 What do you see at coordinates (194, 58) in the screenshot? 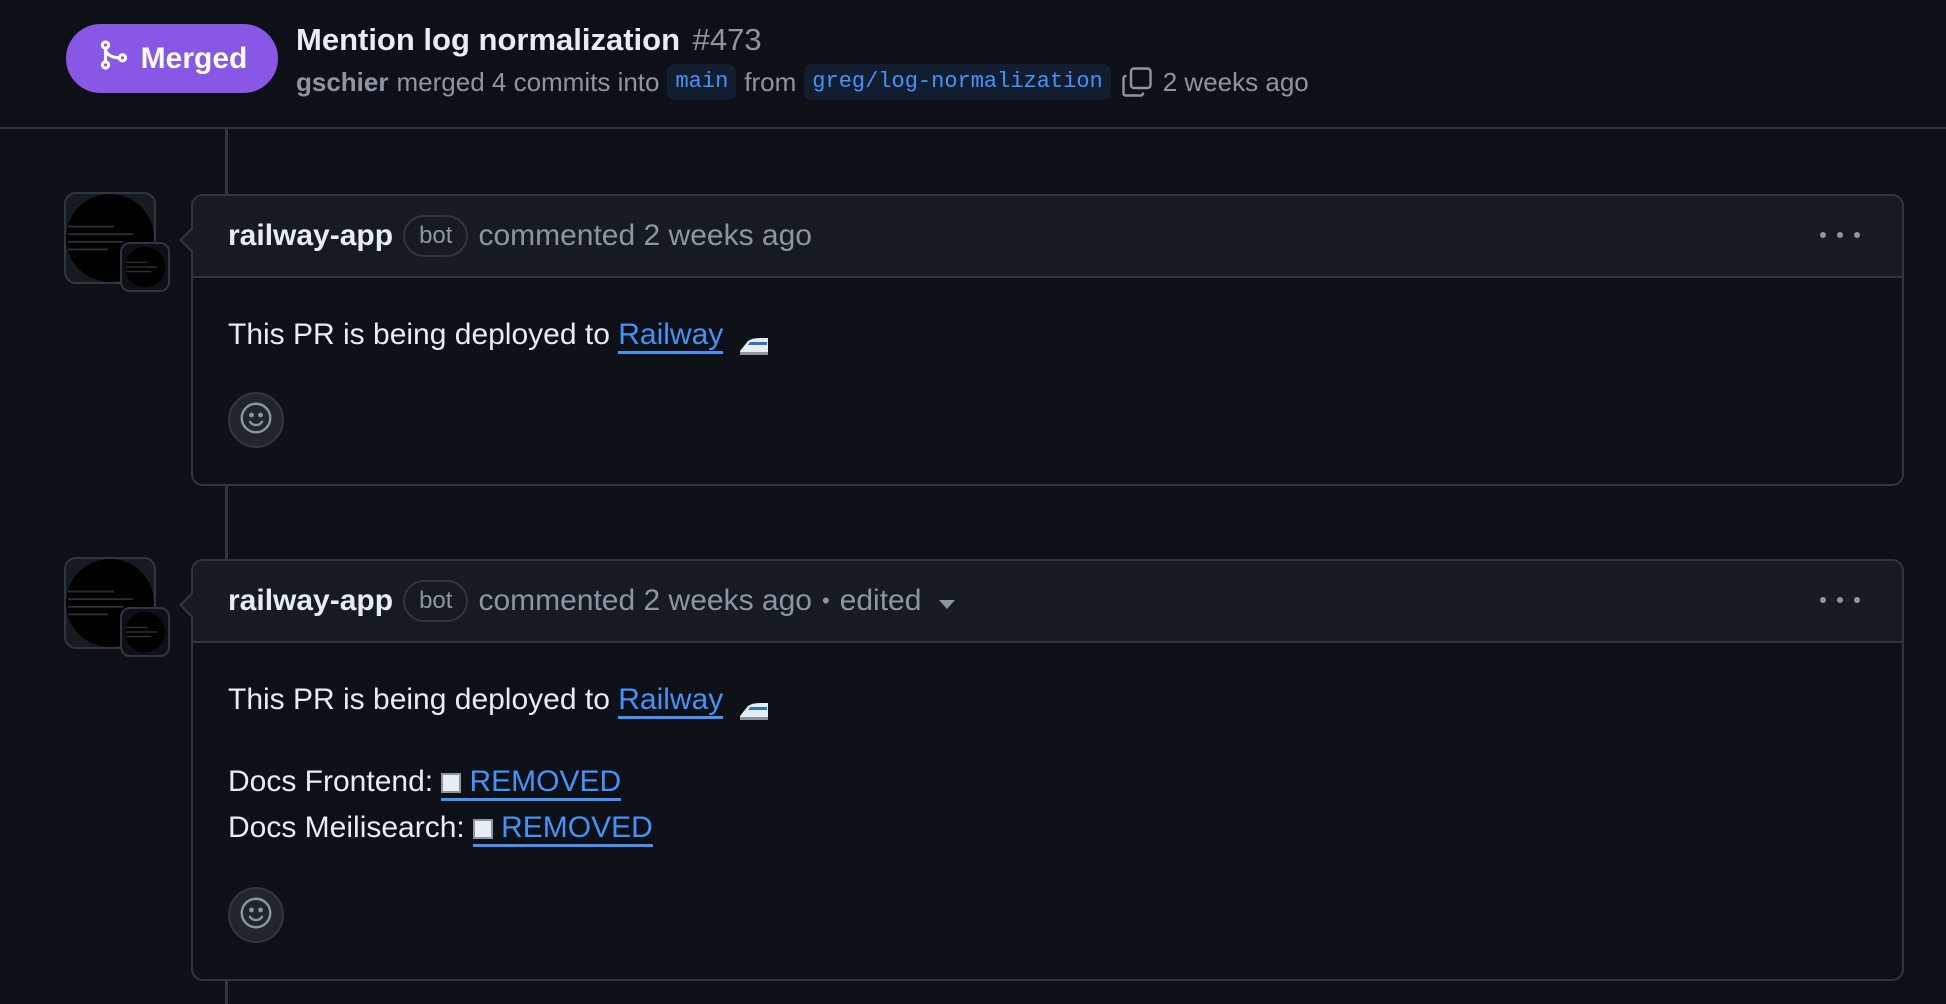
I see `merged-label: Merged` at bounding box center [194, 58].